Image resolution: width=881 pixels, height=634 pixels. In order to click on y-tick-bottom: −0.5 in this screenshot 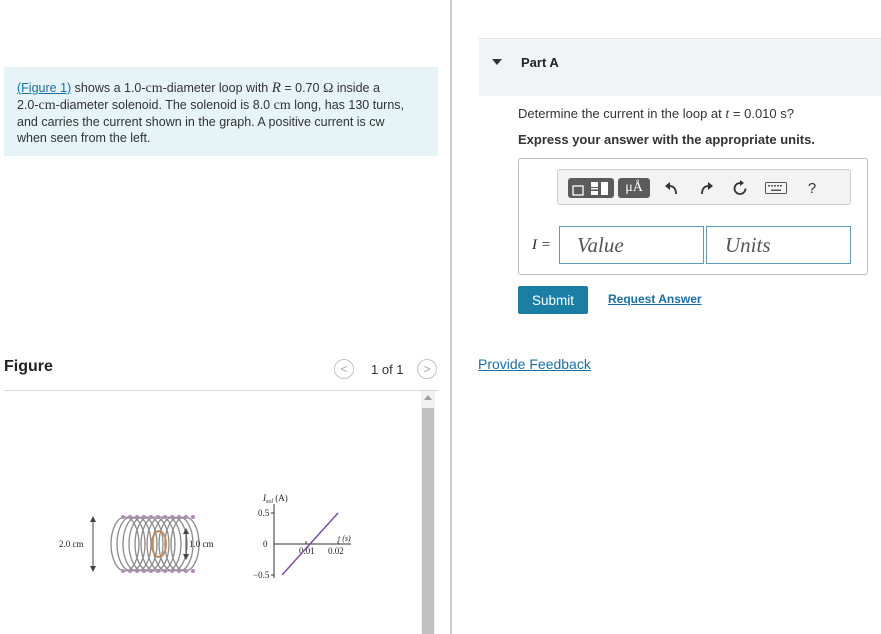, I will do `click(261, 575)`.